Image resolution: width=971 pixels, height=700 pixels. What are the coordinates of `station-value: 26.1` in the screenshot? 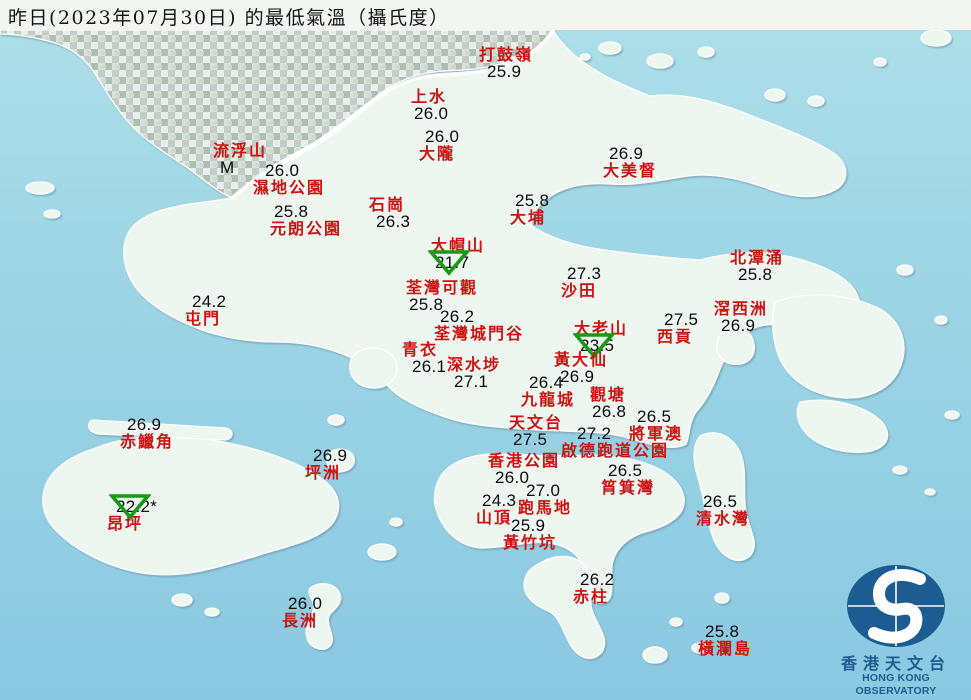 It's located at (429, 366).